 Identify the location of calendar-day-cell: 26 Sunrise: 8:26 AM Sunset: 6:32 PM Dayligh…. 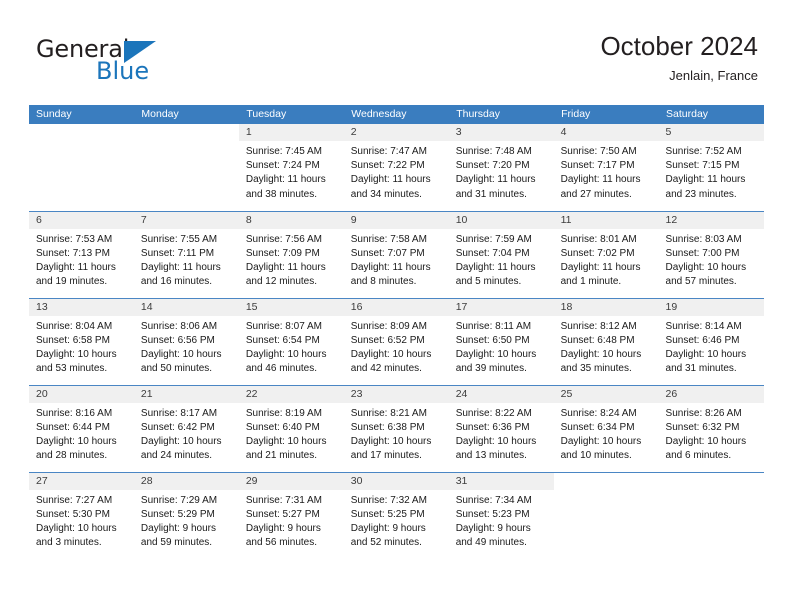
(711, 428).